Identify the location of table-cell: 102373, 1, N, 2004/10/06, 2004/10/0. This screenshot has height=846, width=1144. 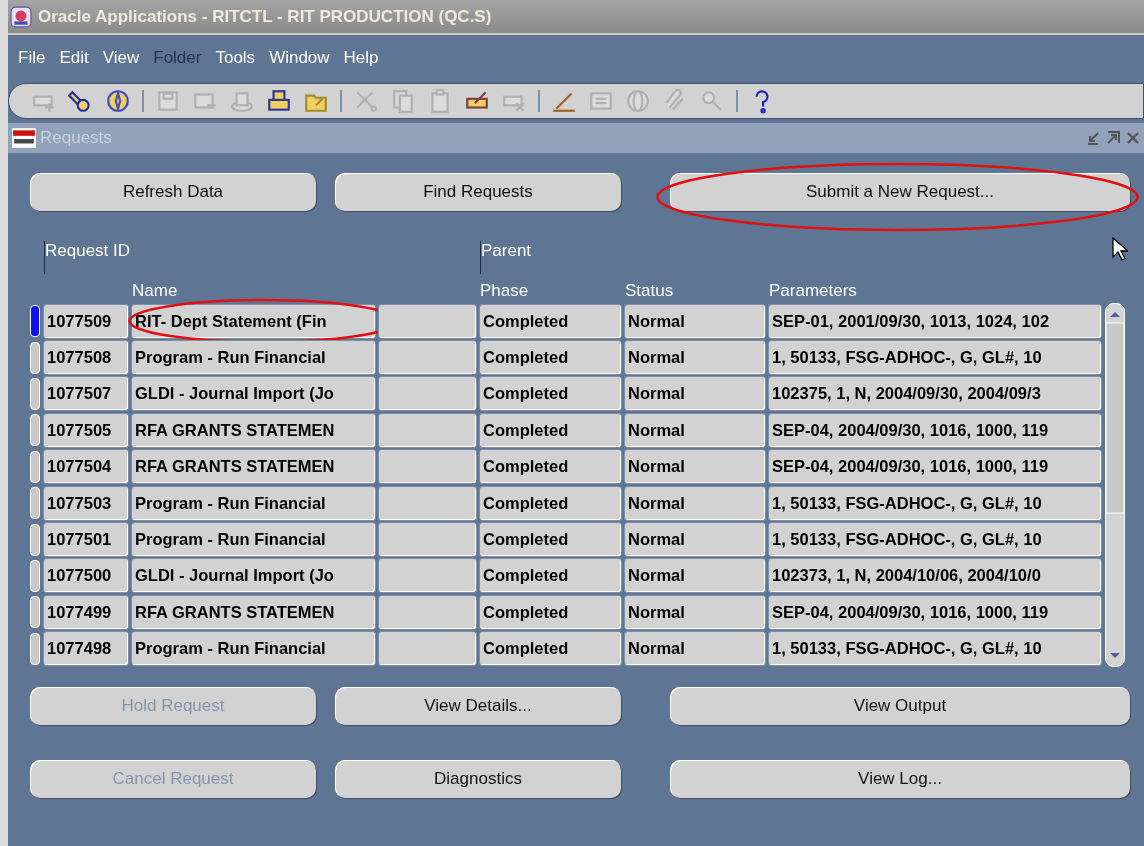
(935, 576).